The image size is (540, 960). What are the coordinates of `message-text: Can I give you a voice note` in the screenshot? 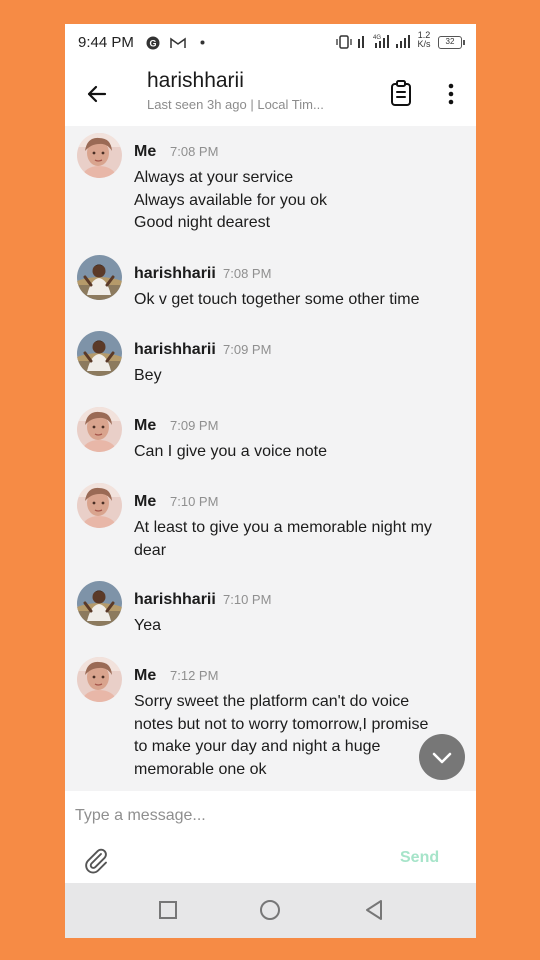 It's located at (301, 452).